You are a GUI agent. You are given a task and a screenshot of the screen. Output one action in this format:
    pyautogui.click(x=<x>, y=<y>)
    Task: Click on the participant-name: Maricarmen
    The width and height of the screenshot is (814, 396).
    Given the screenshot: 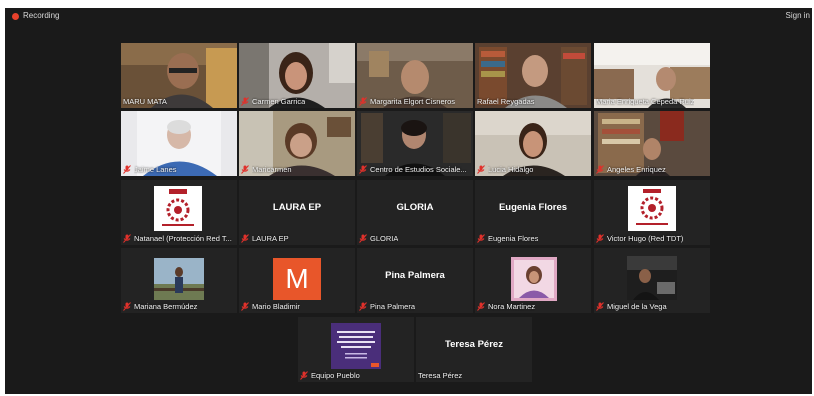 What is the action you would take?
    pyautogui.click(x=272, y=169)
    